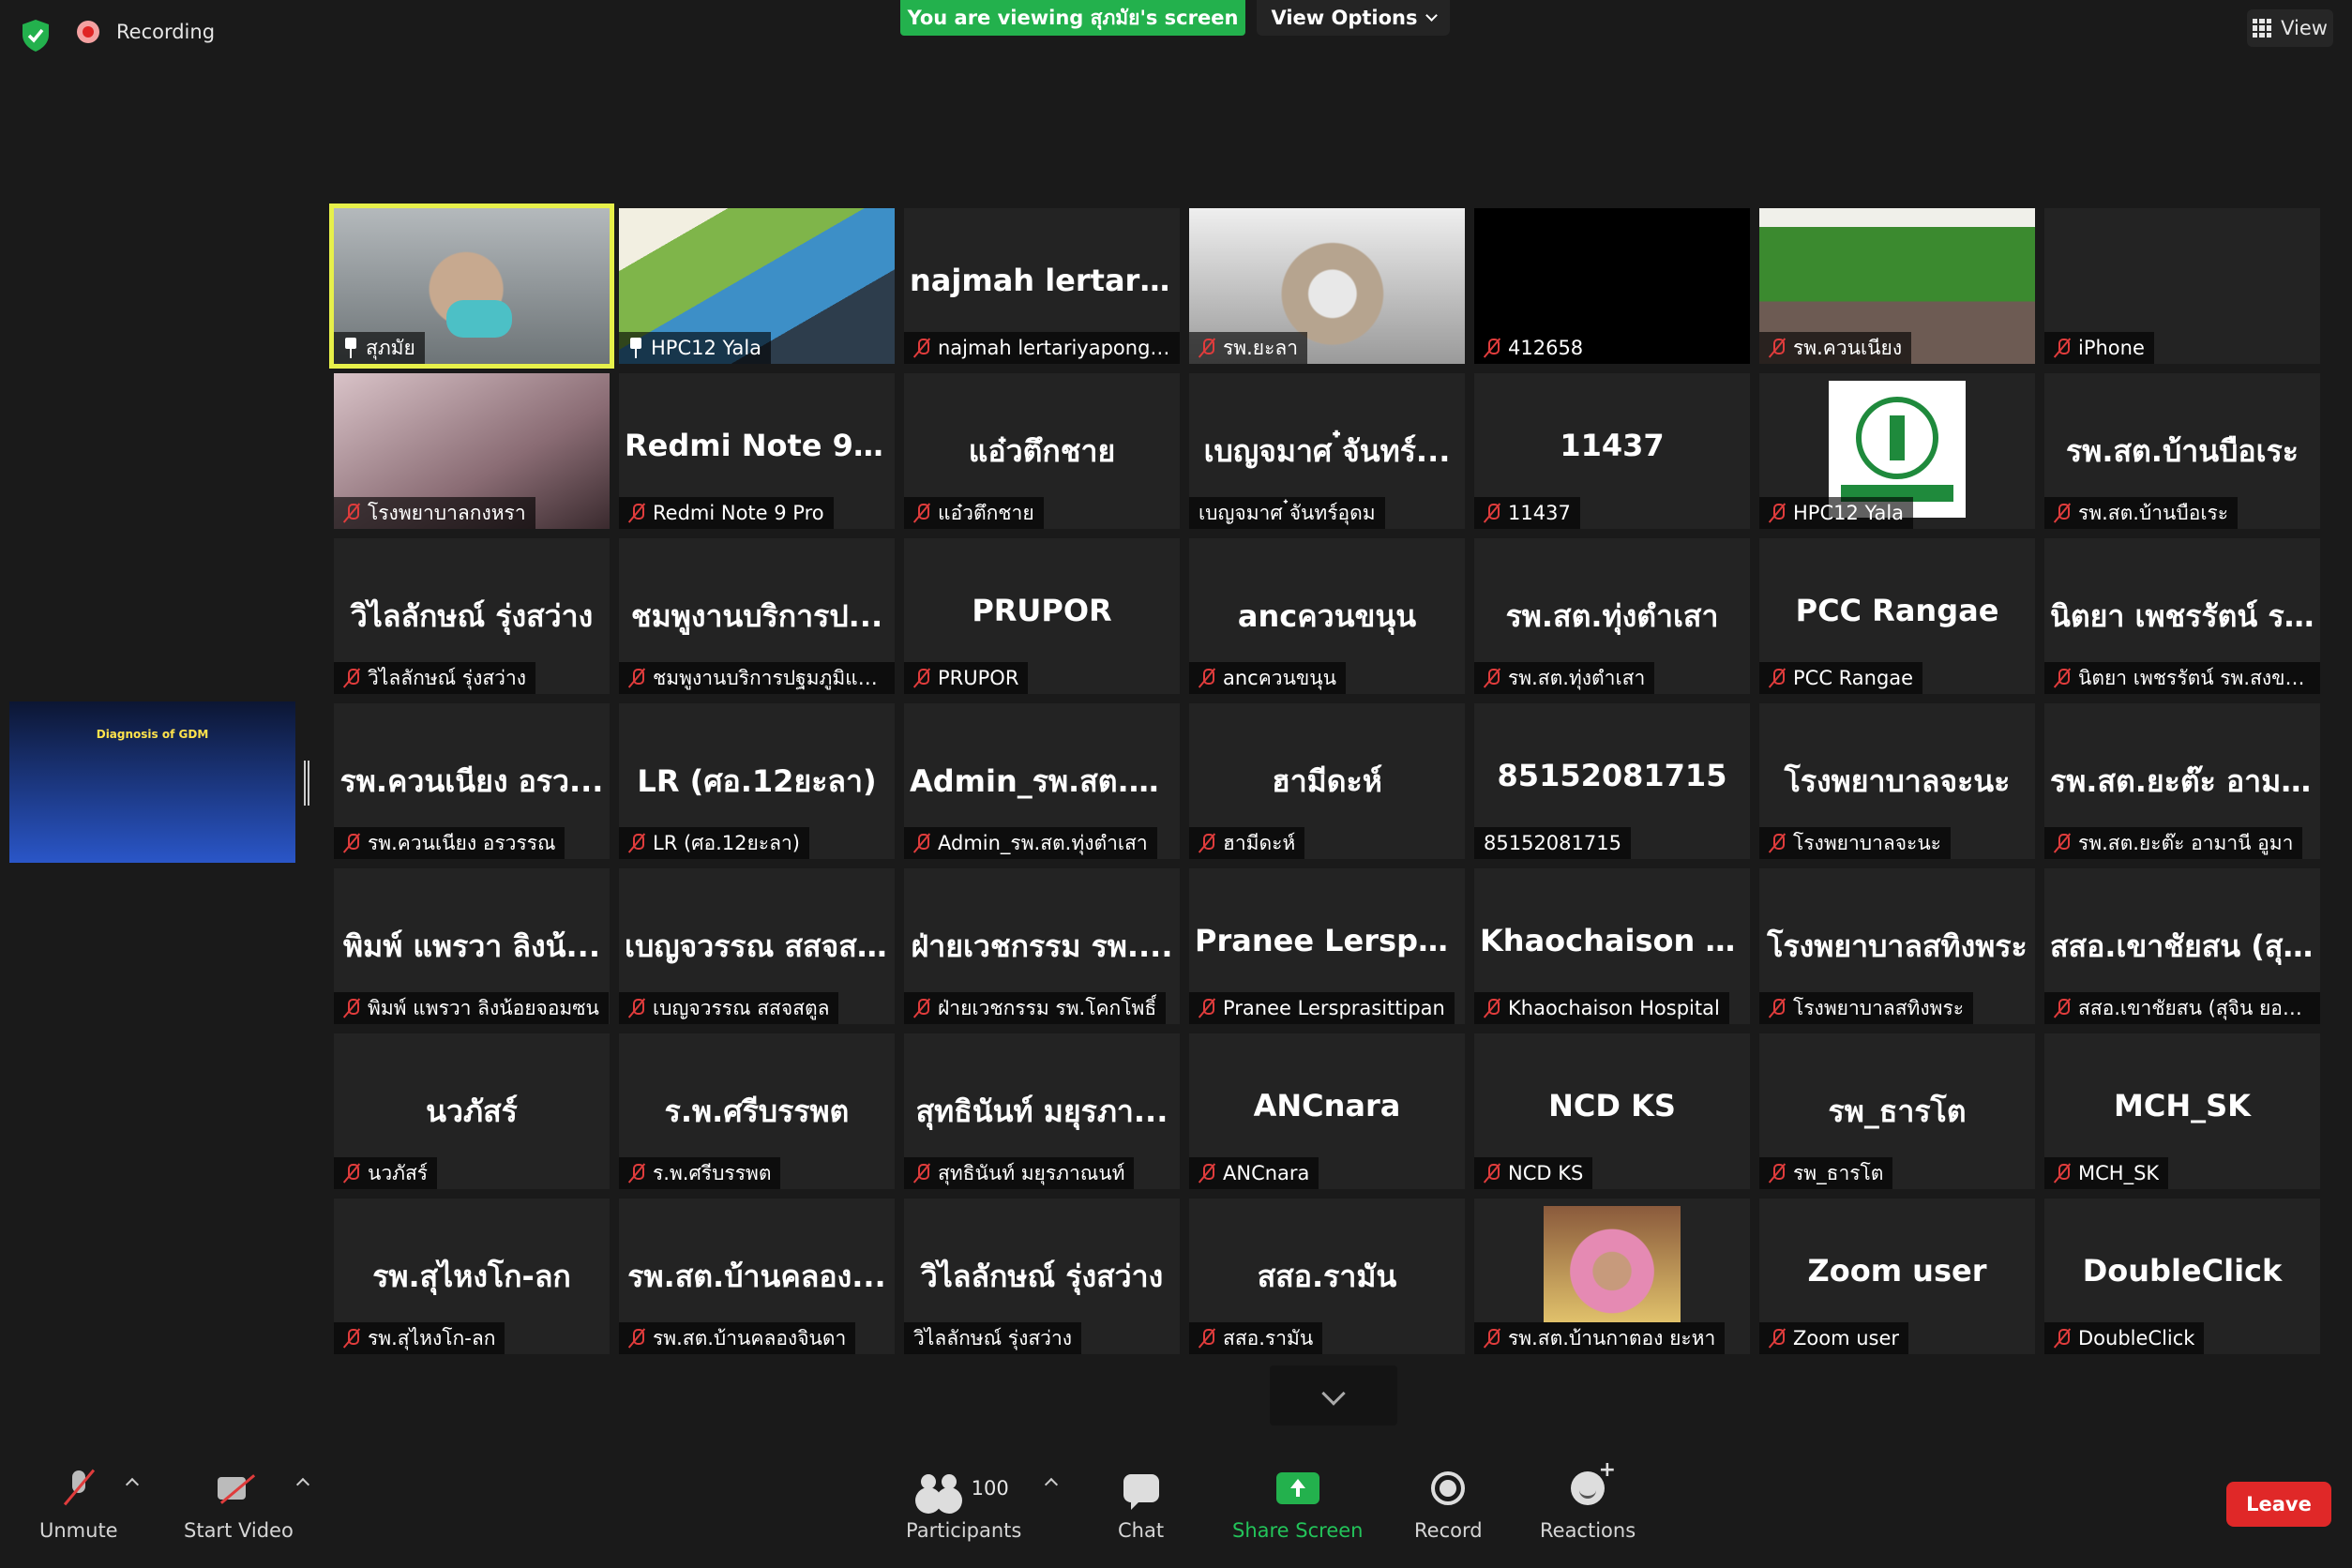 This screenshot has height=1568, width=2352. I want to click on participant-tile: Redmi Note 9 Pro Redmi Note 9 Pro, so click(757, 451).